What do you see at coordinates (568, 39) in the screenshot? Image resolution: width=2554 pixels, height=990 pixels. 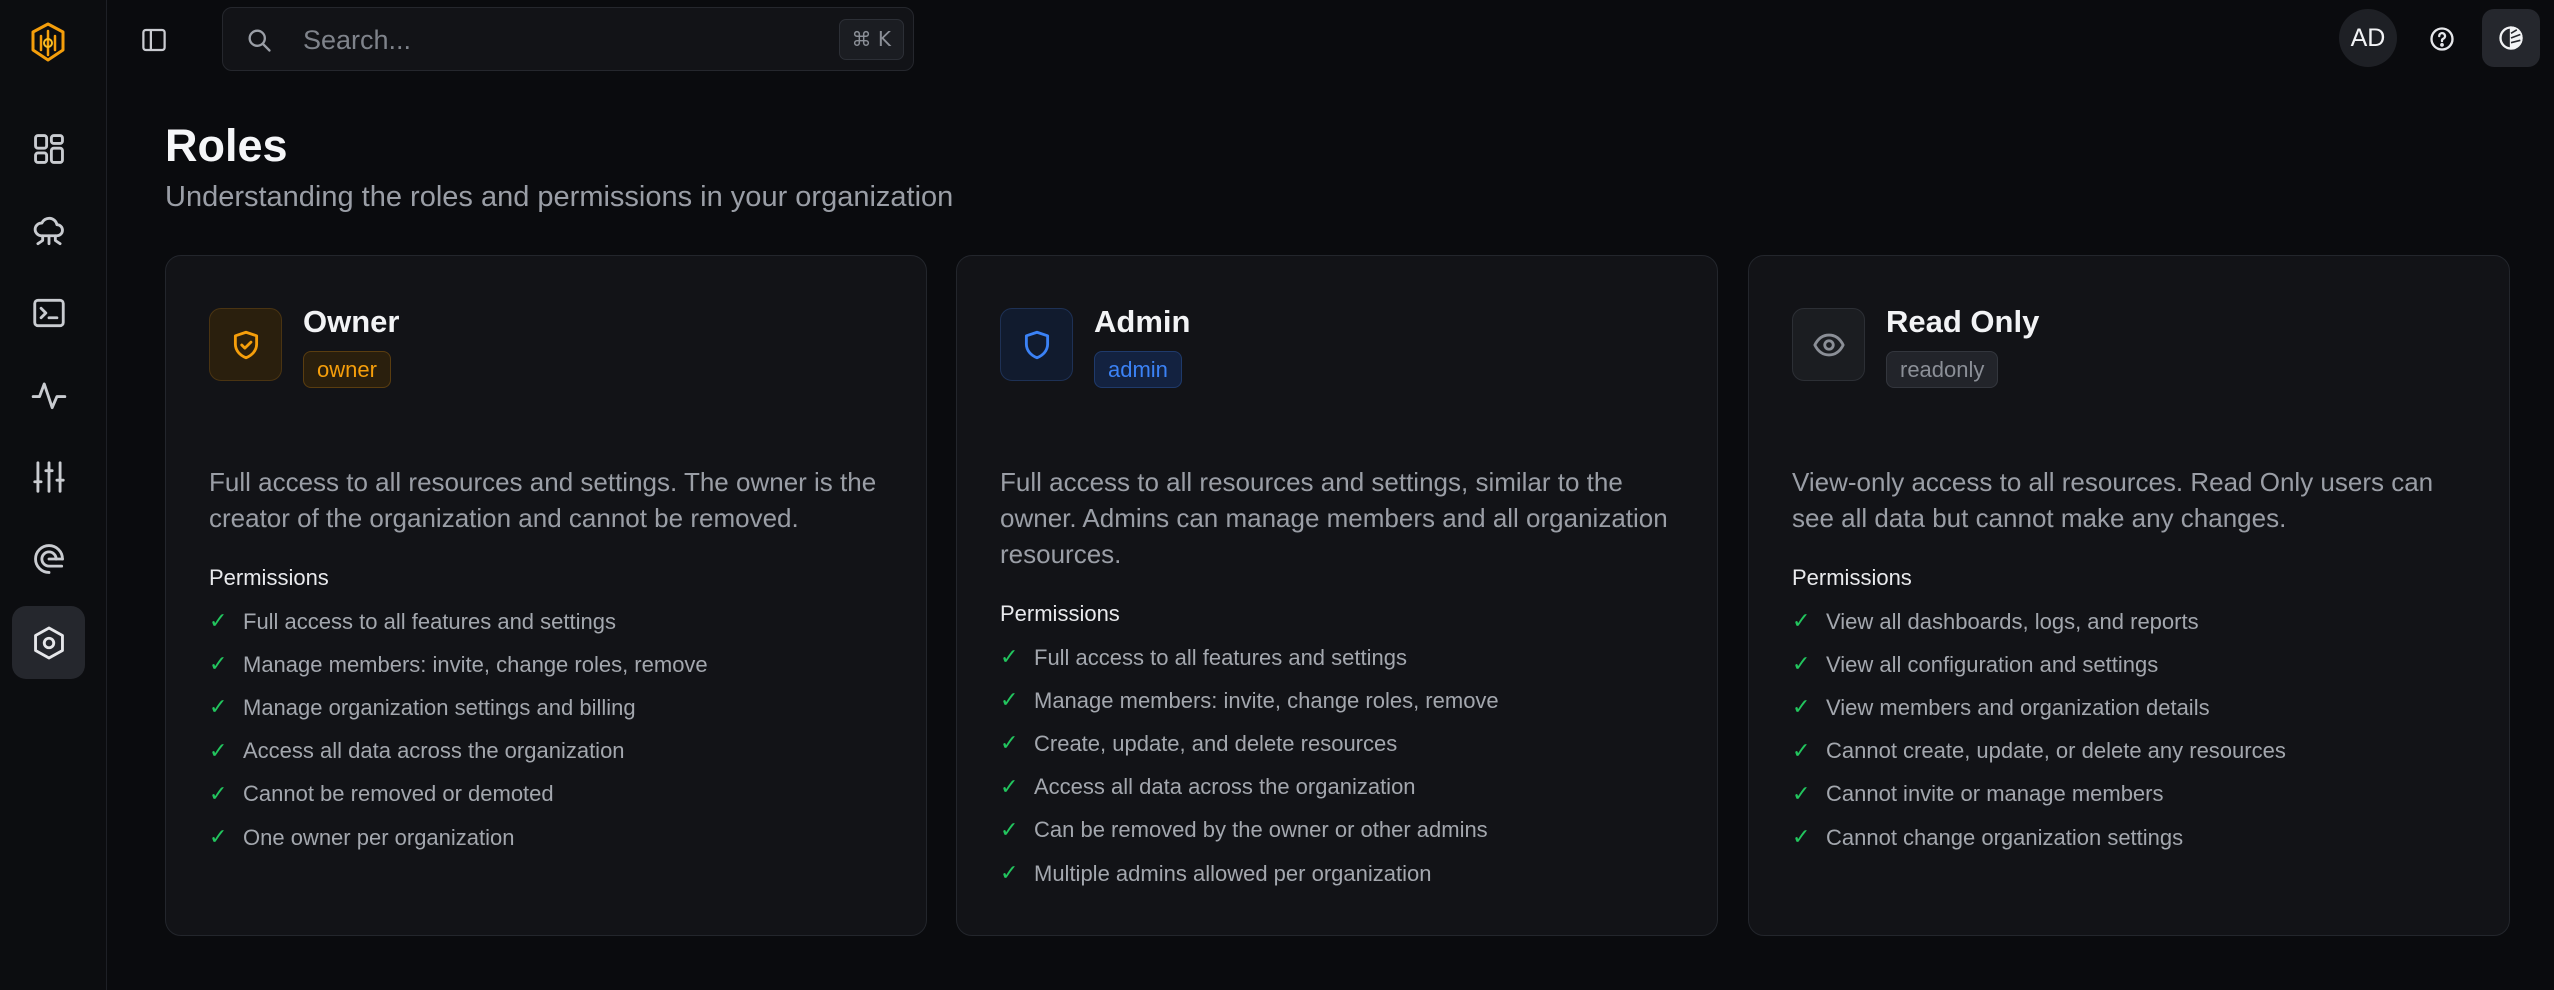 I see `search-bar: Search... ⌘ K` at bounding box center [568, 39].